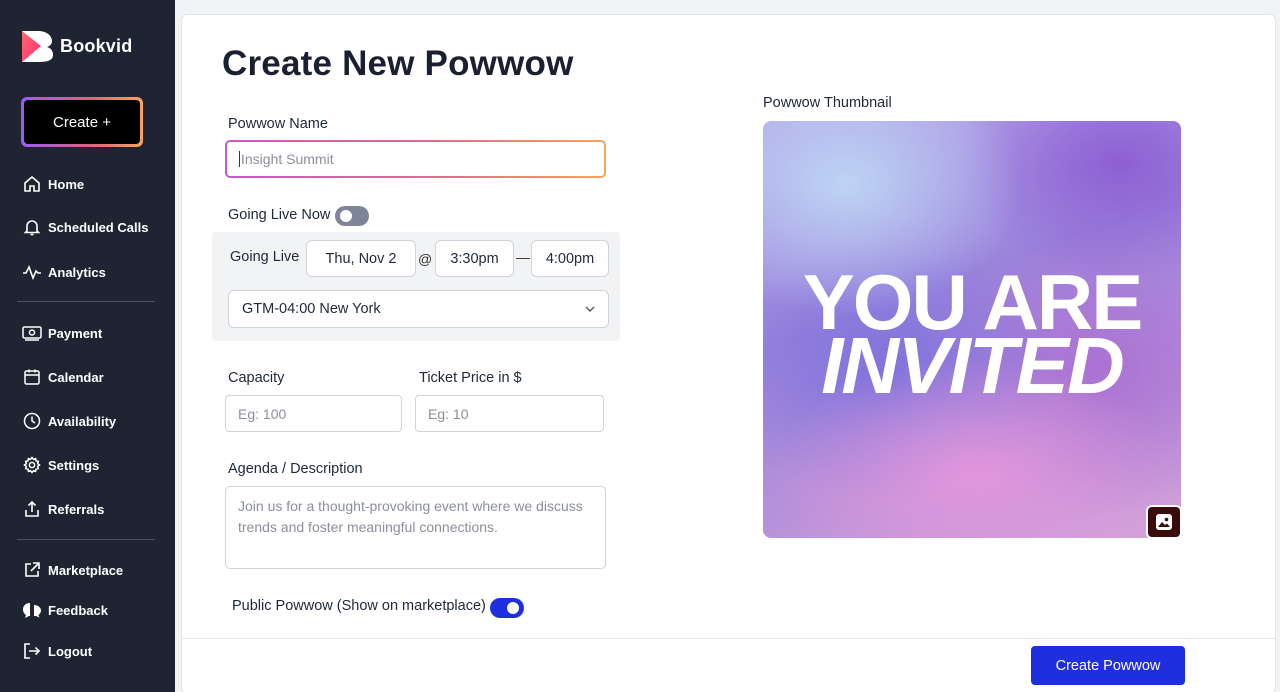 The width and height of the screenshot is (1280, 692). I want to click on app-name: Bookvid, so click(96, 45).